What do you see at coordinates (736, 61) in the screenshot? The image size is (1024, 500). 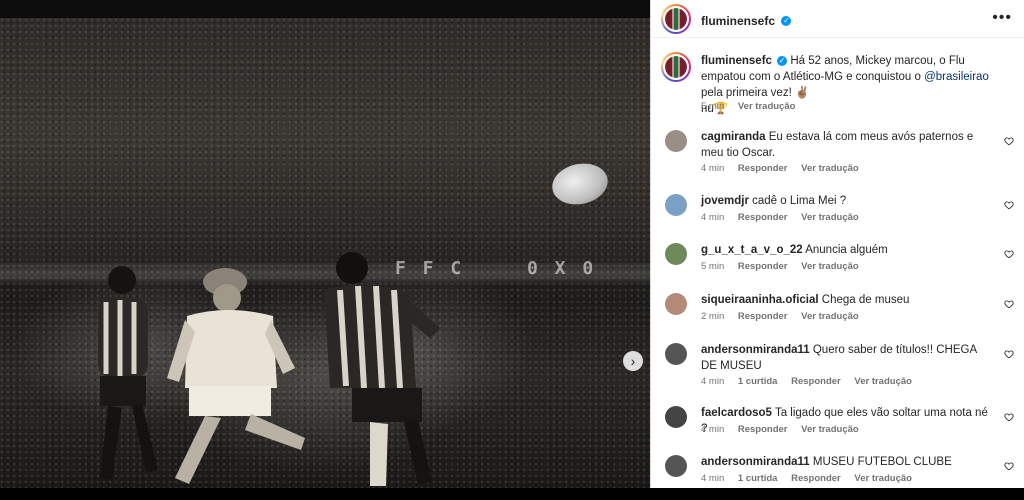 I see `caption-username: fluminensefc` at bounding box center [736, 61].